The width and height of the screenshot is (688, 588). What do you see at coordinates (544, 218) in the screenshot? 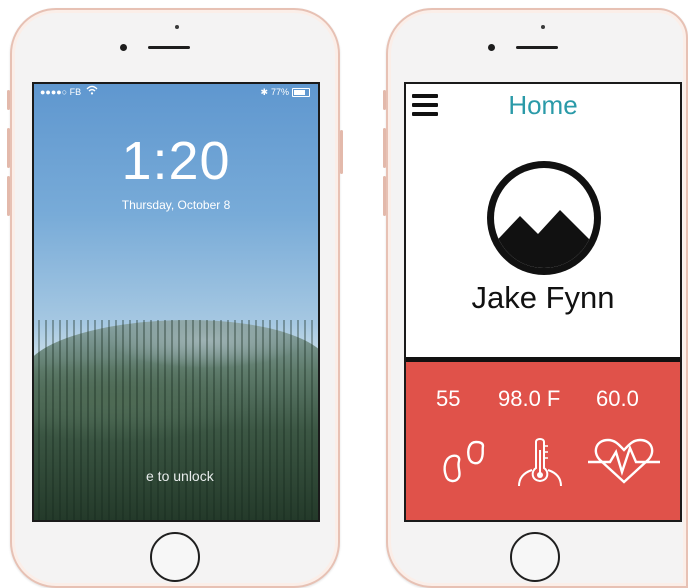
I see `mountain-logo-icon` at bounding box center [544, 218].